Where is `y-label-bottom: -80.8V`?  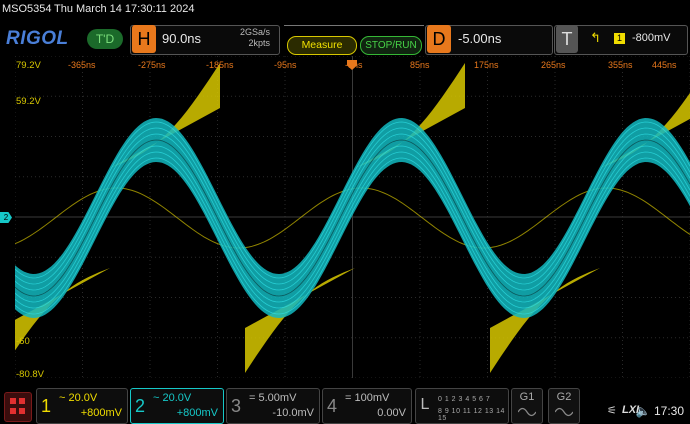 y-label-bottom: -80.8V is located at coordinates (30, 374).